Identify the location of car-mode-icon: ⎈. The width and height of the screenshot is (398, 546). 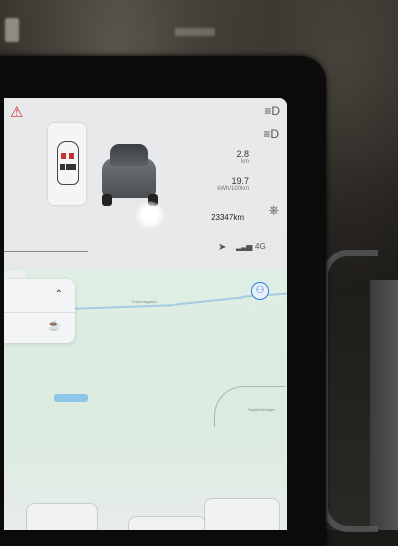
(274, 209).